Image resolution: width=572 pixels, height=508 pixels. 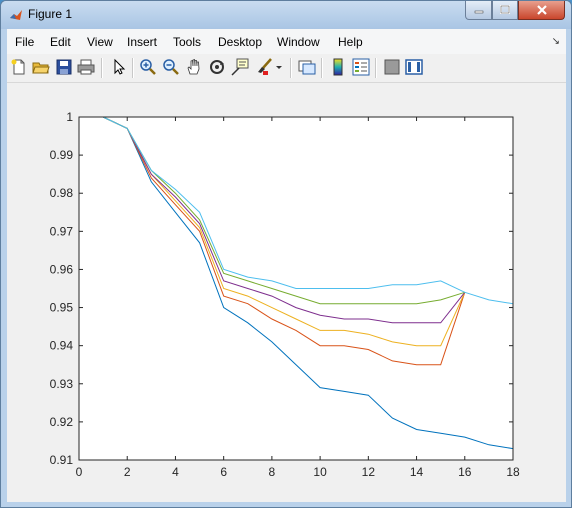 I want to click on colorbar-icon, so click(x=338, y=67).